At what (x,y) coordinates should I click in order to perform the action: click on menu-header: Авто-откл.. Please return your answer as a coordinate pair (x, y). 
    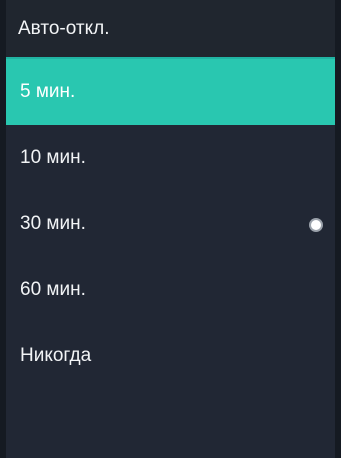
    Looking at the image, I should click on (170, 28).